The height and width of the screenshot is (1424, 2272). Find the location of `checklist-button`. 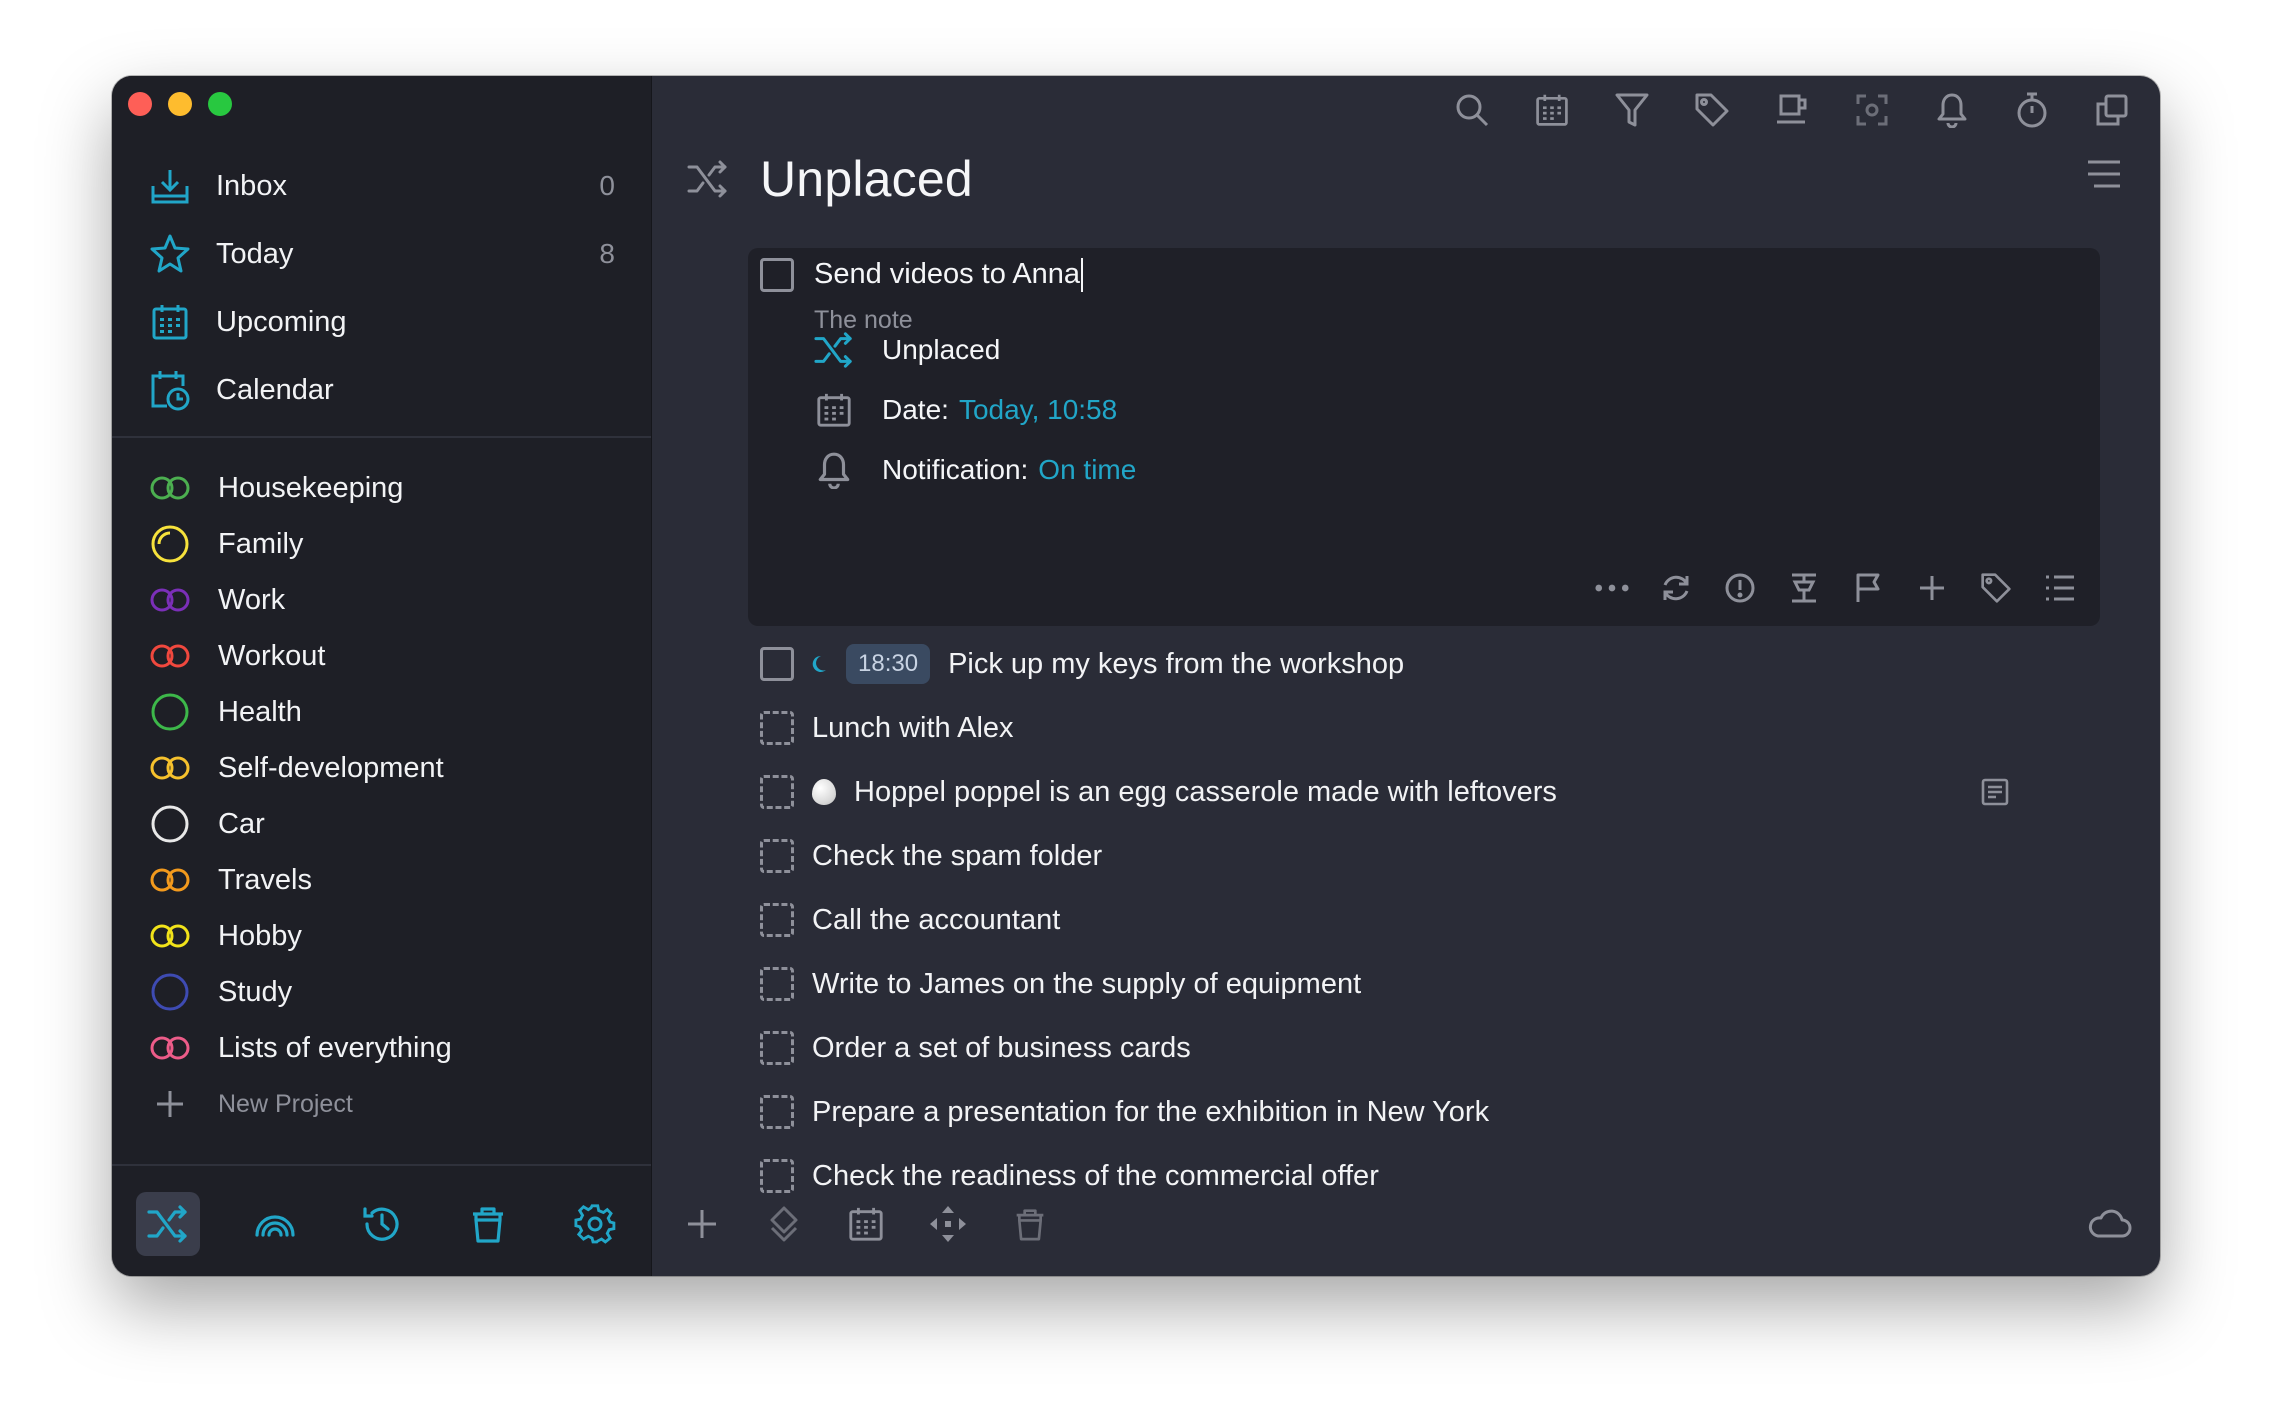

checklist-button is located at coordinates (2060, 588).